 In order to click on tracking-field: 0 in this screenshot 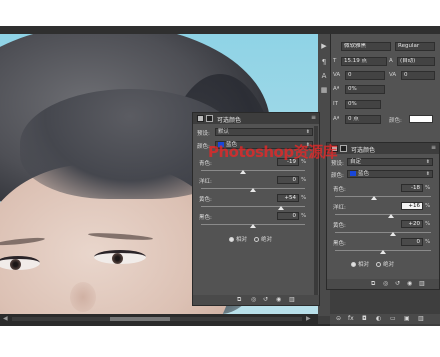, I will do `click(418, 75)`.